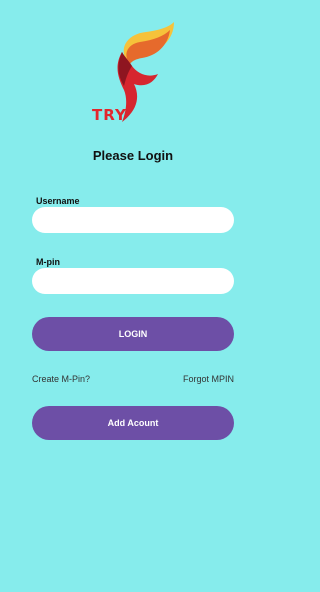 Image resolution: width=320 pixels, height=592 pixels. Describe the element at coordinates (58, 201) in the screenshot. I see `username-label: Username` at that location.